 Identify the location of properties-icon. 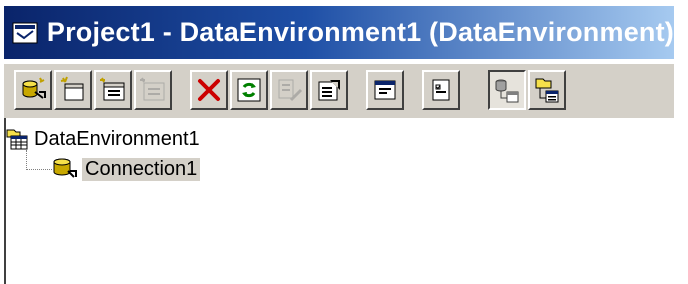
(329, 90).